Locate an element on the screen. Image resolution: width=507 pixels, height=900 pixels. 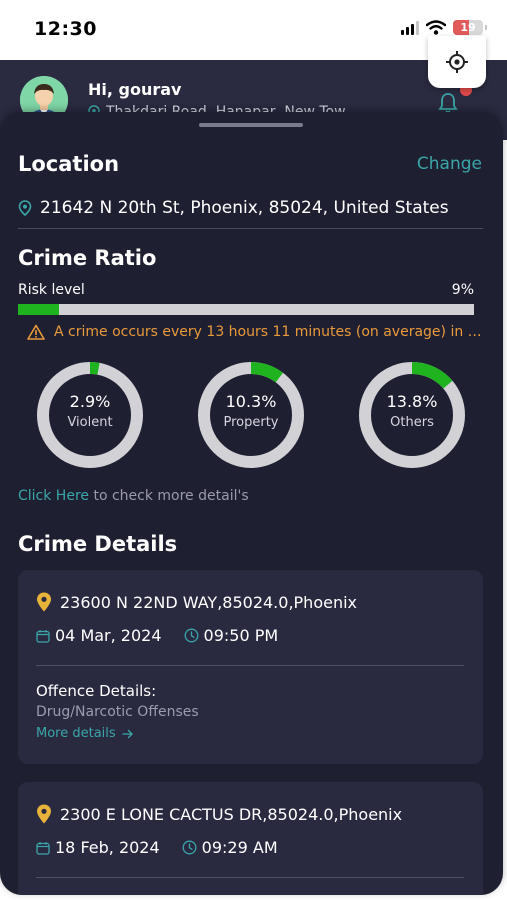
donut-value: 2.9% is located at coordinates (90, 401).